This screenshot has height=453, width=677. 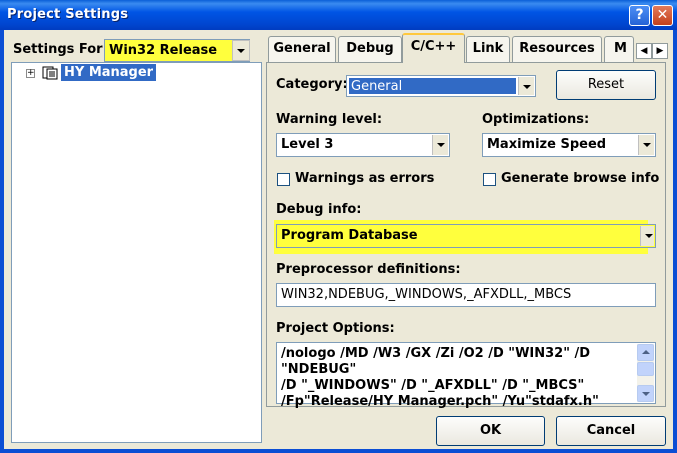 What do you see at coordinates (488, 49) in the screenshot?
I see `tab-link: Link` at bounding box center [488, 49].